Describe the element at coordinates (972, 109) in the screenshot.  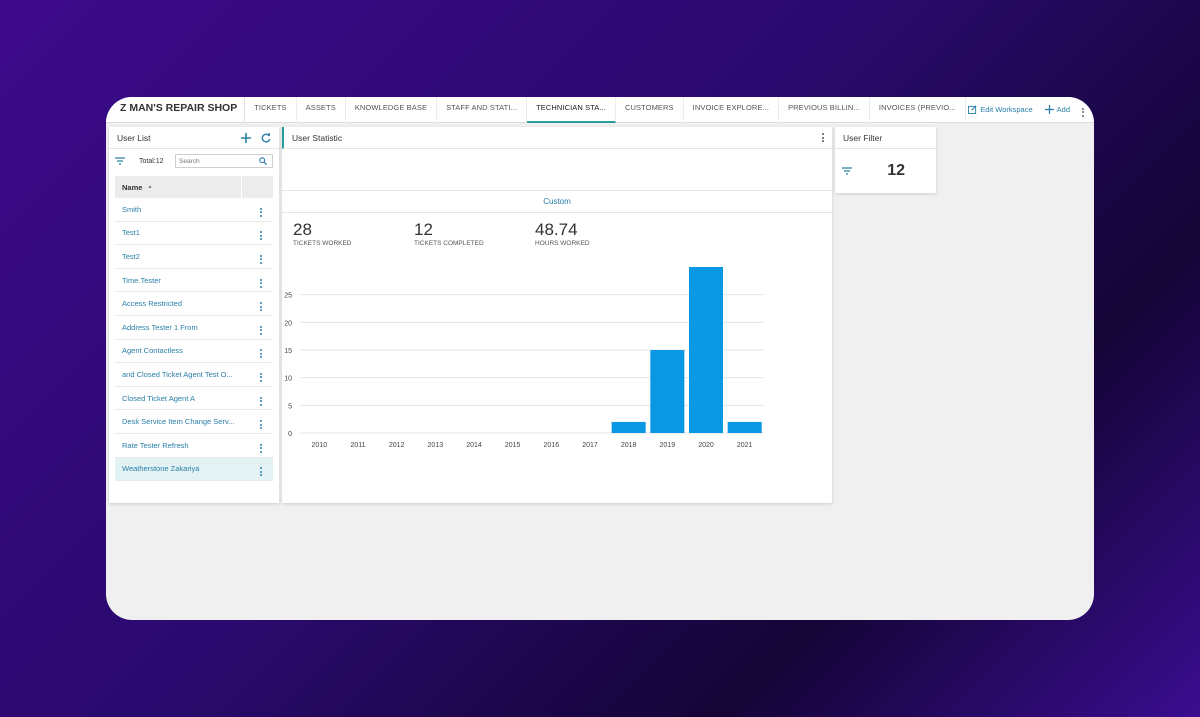
I see `edit-icon` at that location.